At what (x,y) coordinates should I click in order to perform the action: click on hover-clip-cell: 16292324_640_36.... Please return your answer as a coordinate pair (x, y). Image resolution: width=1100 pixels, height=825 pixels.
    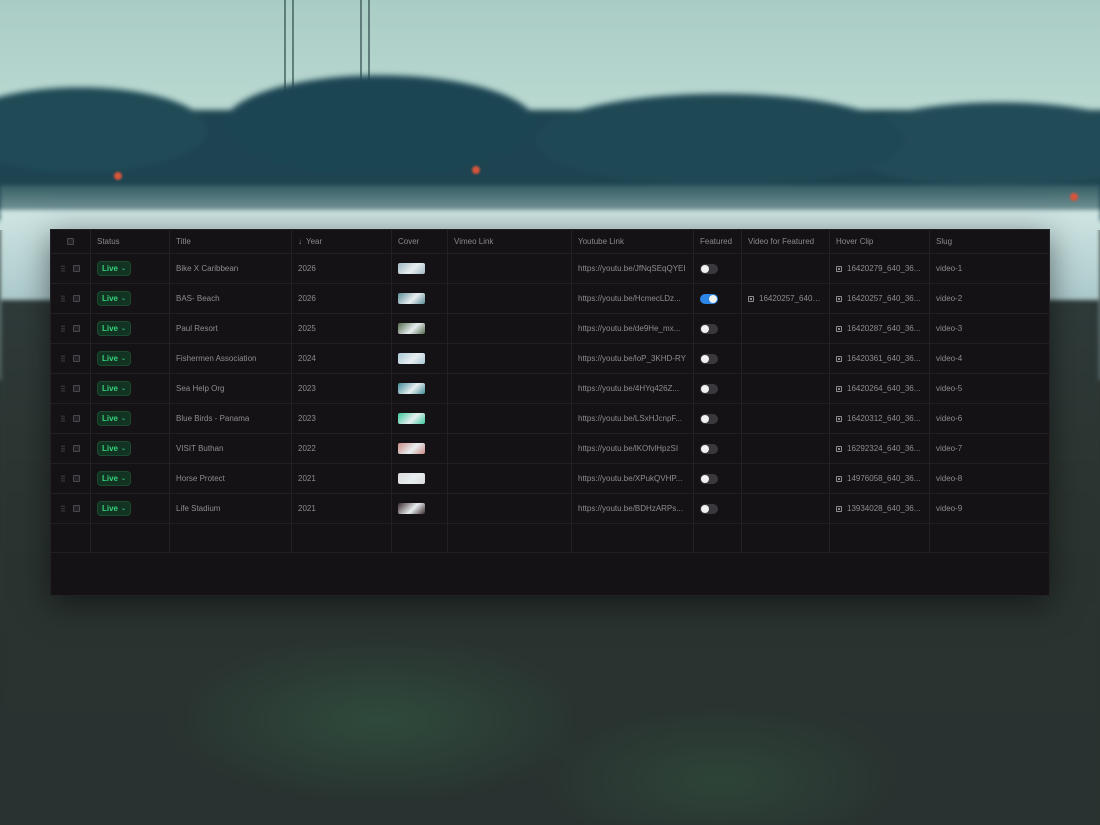
    Looking at the image, I should click on (880, 449).